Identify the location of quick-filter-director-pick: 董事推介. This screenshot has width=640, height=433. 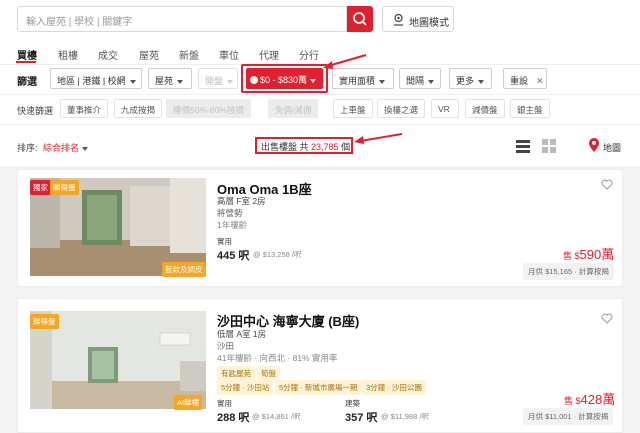
(84, 108).